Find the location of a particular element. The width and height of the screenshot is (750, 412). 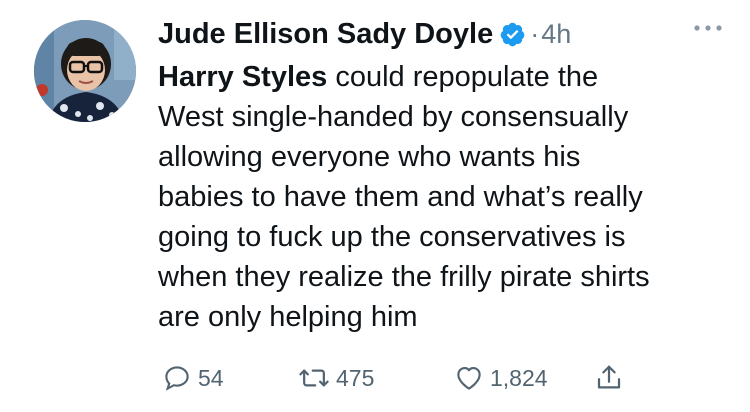

tweet-header: Jude Ellison Sady Doyle · 4h is located at coordinates (364, 34).